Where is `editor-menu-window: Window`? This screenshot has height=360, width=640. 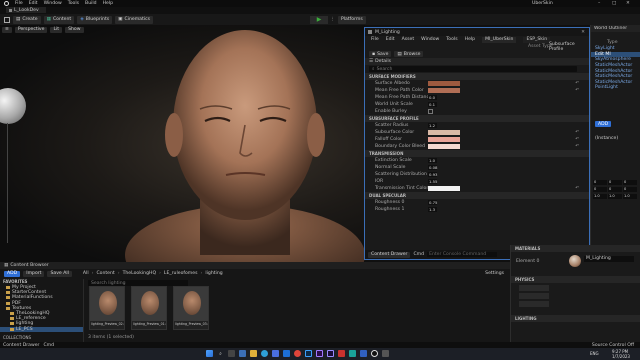 editor-menu-window: Window is located at coordinates (430, 39).